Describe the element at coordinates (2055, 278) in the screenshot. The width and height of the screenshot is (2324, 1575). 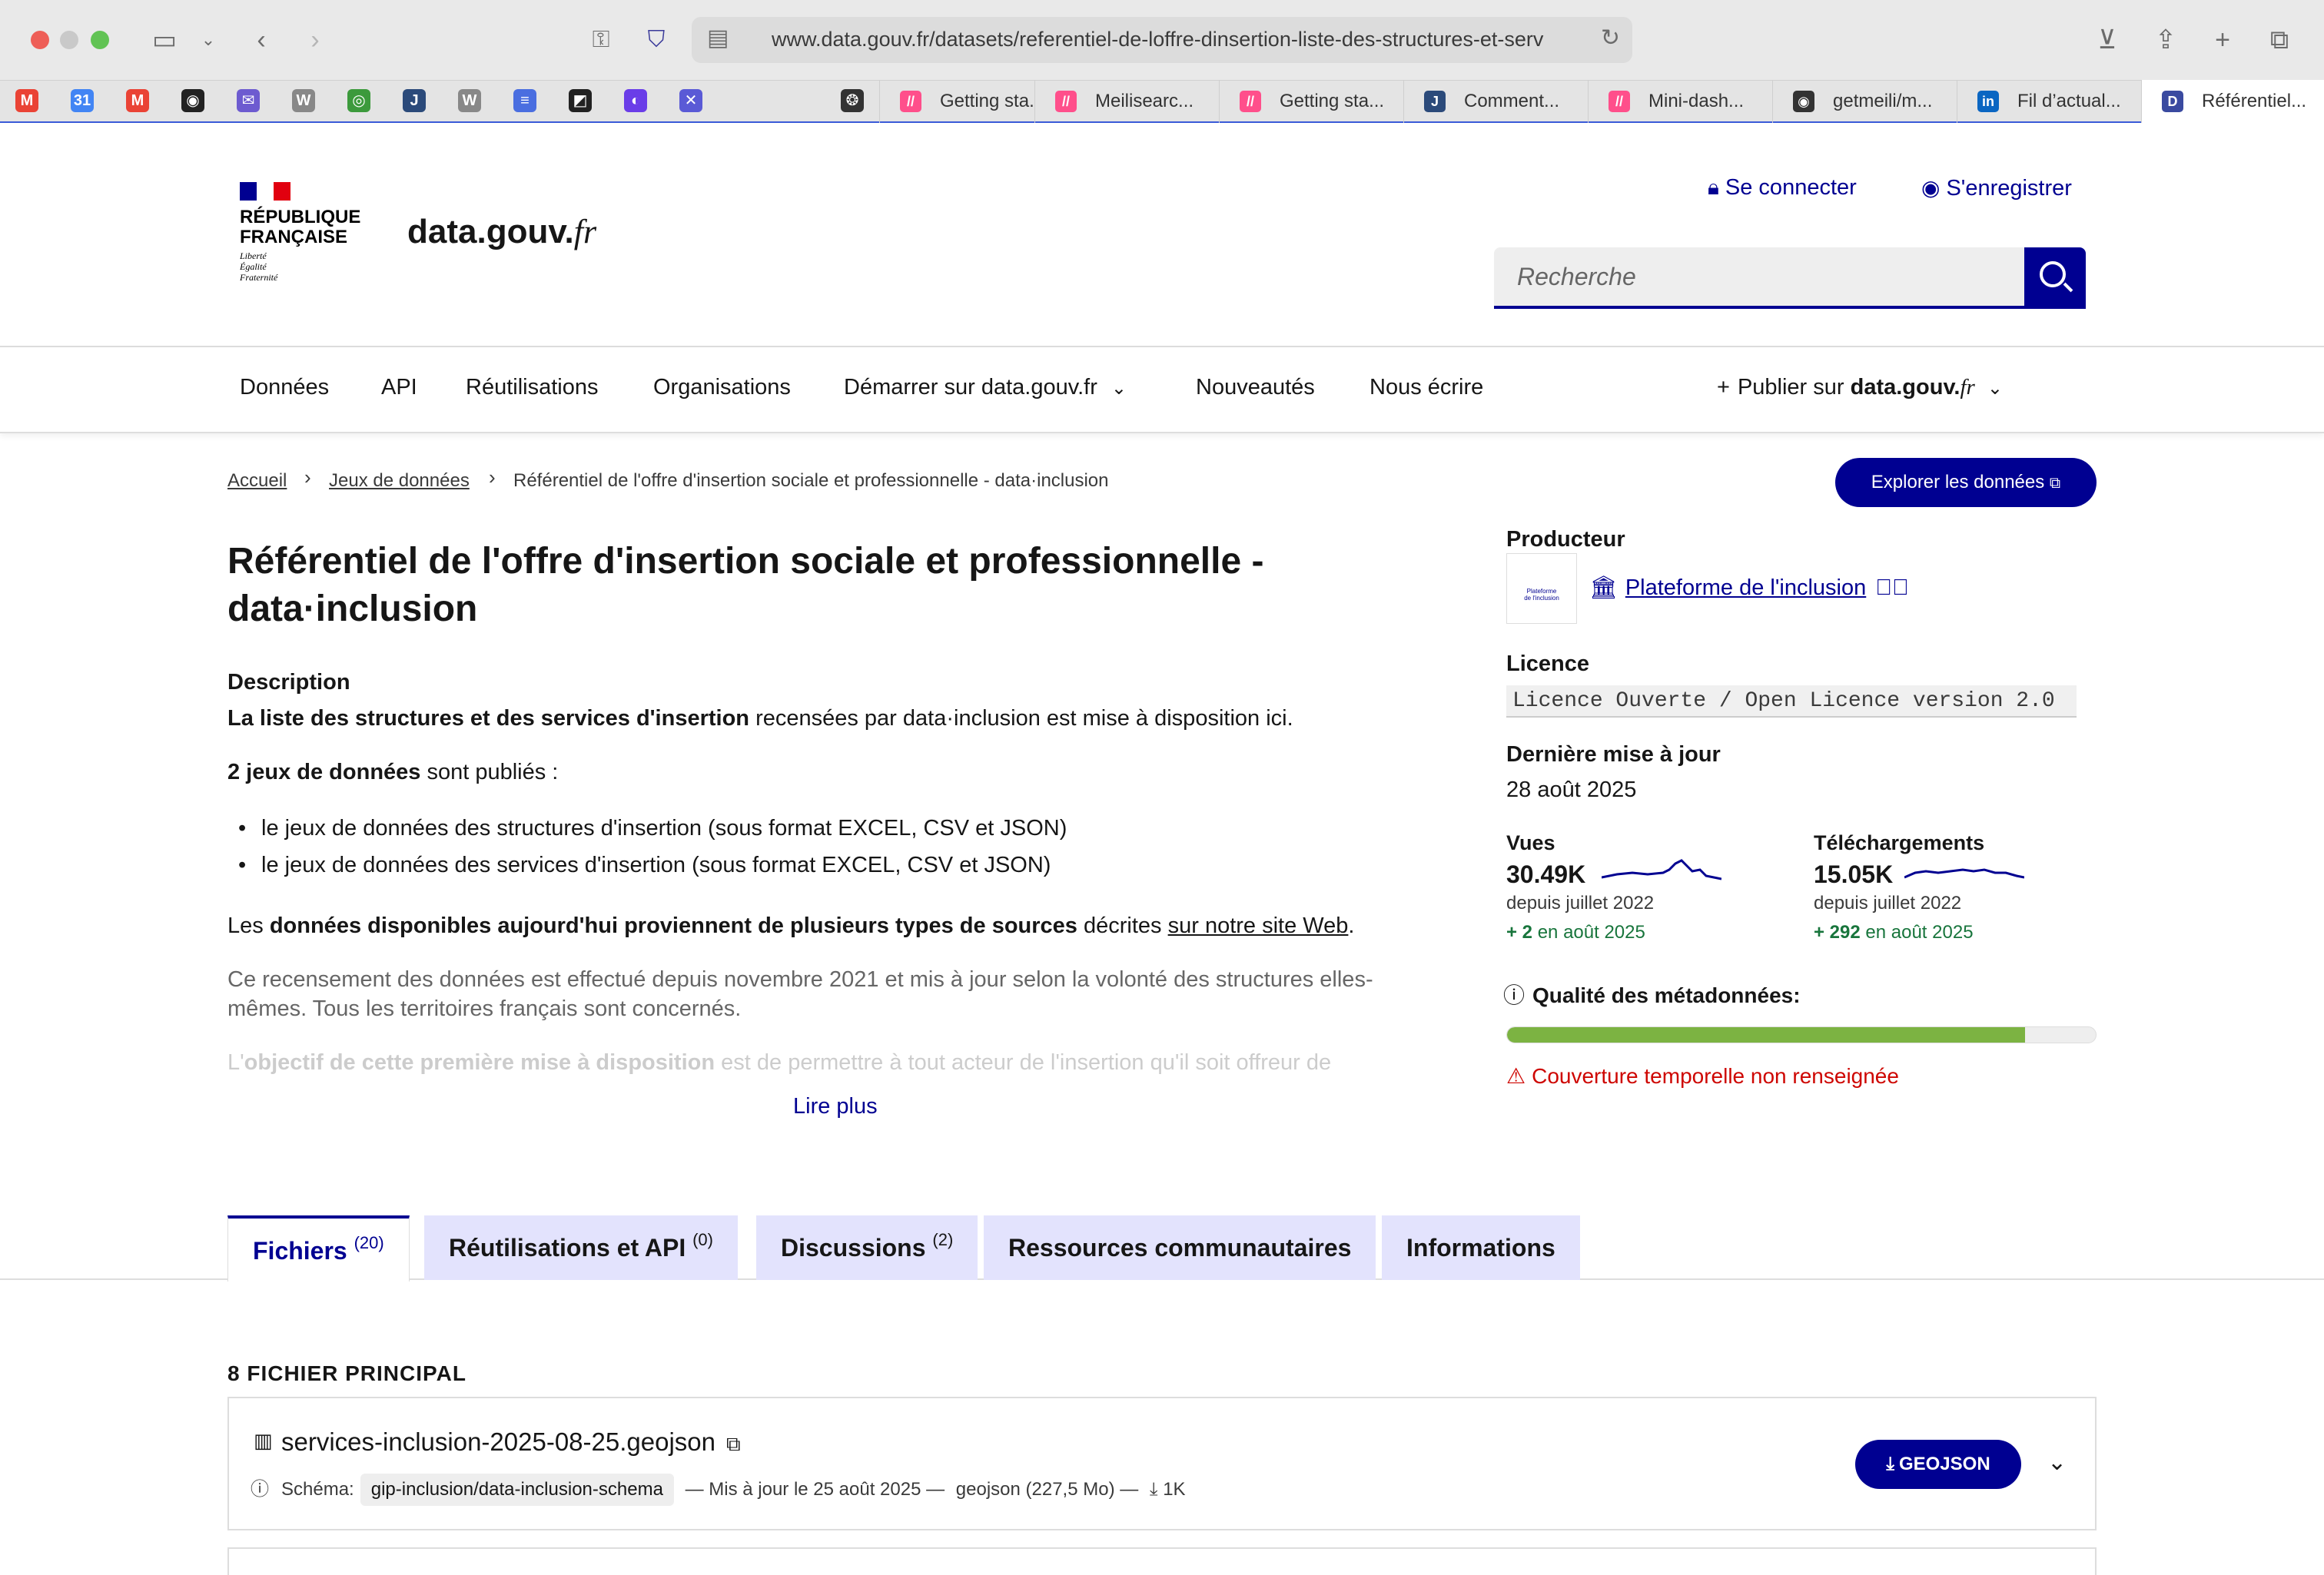
I see `search-button` at that location.